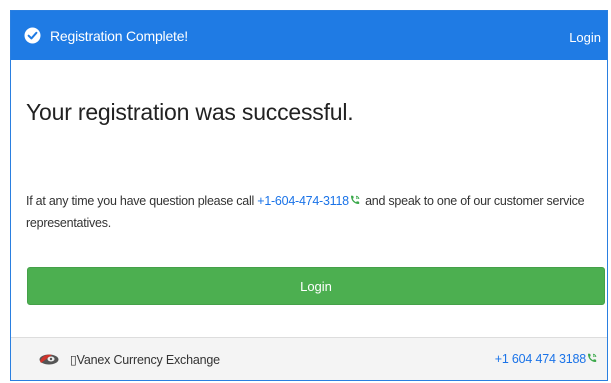 The height and width of the screenshot is (383, 611). What do you see at coordinates (309, 35) in the screenshot?
I see `panel-header: Registration Complete! Login` at bounding box center [309, 35].